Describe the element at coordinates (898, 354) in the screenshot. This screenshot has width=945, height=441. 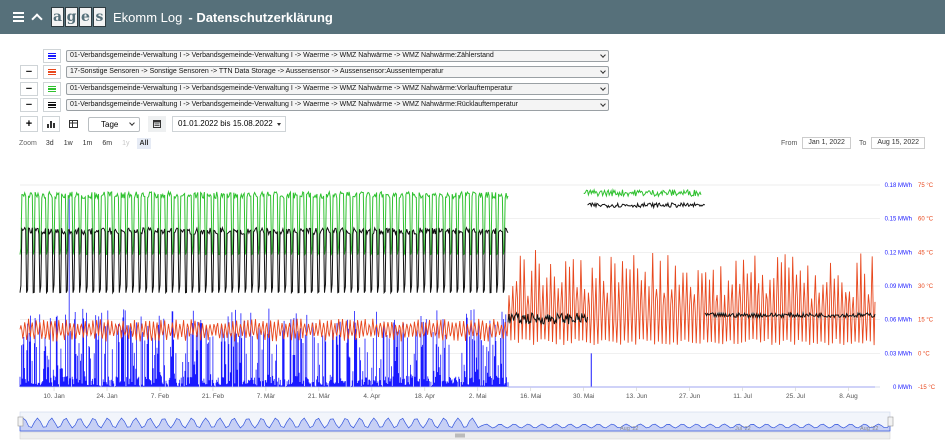
I see `y-tick-label-energy: 0.03 MWh` at that location.